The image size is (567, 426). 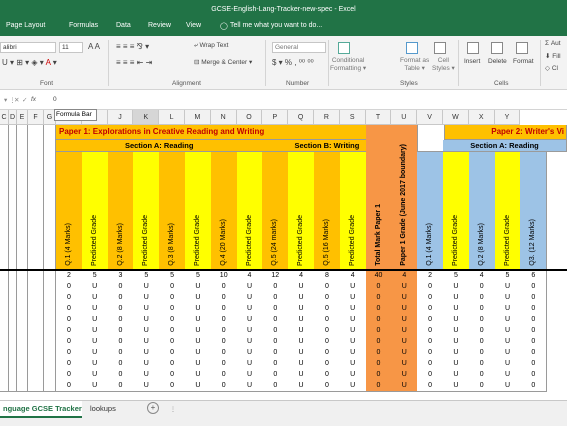 I want to click on separator, so click(x=540, y=63).